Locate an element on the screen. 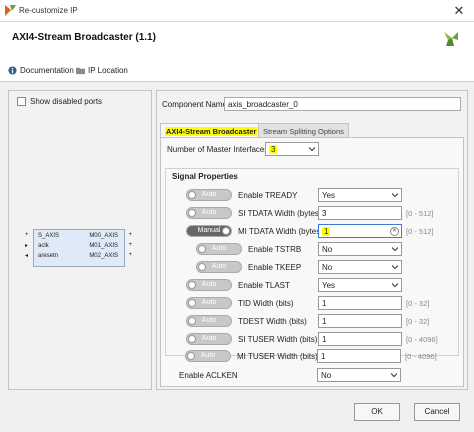  row-label: TDEST Width (bits) is located at coordinates (272, 321).